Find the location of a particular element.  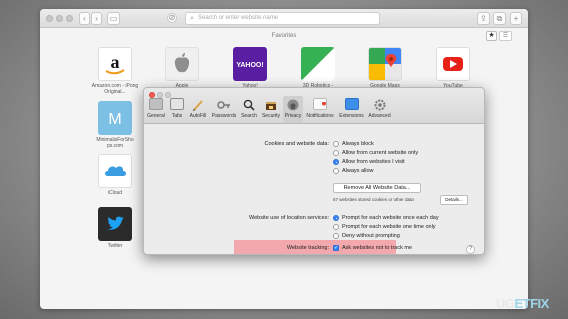

always-allow-label: Always allow is located at coordinates (358, 171).